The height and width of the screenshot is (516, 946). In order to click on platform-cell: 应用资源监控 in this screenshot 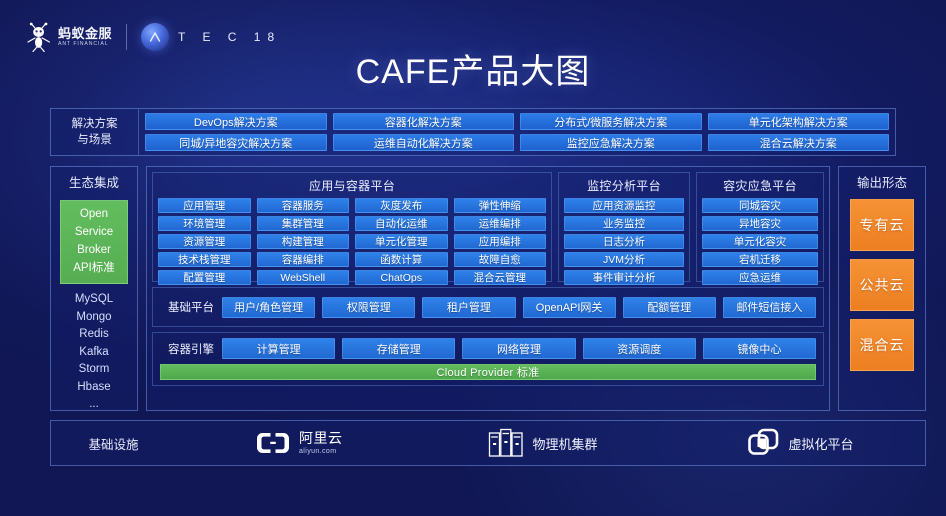, I will do `click(624, 205)`.